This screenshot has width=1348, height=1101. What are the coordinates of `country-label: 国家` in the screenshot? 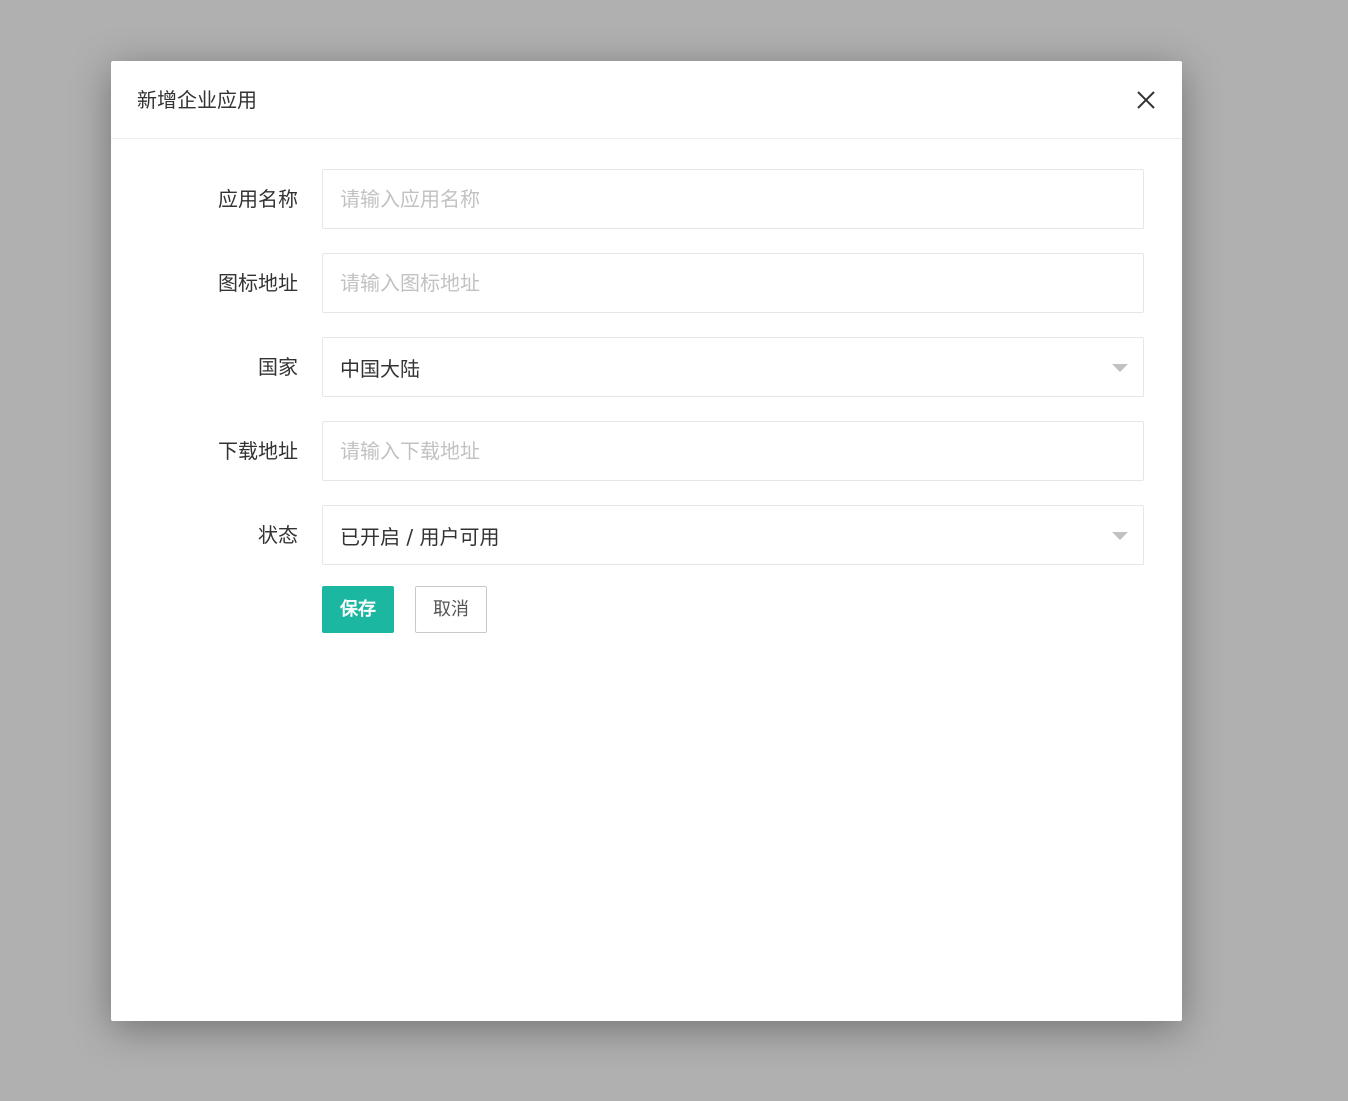 It's located at (278, 367).